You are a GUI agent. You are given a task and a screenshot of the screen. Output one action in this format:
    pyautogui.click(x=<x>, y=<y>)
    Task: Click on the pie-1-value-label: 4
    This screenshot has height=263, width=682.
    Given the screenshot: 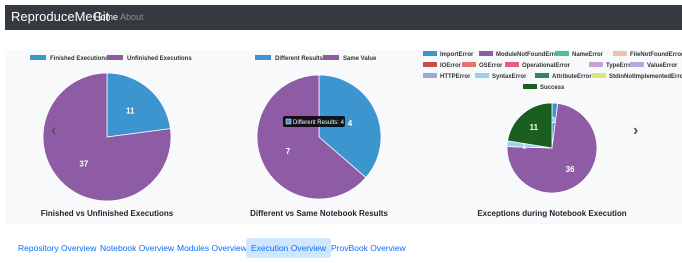 What is the action you would take?
    pyautogui.click(x=350, y=123)
    